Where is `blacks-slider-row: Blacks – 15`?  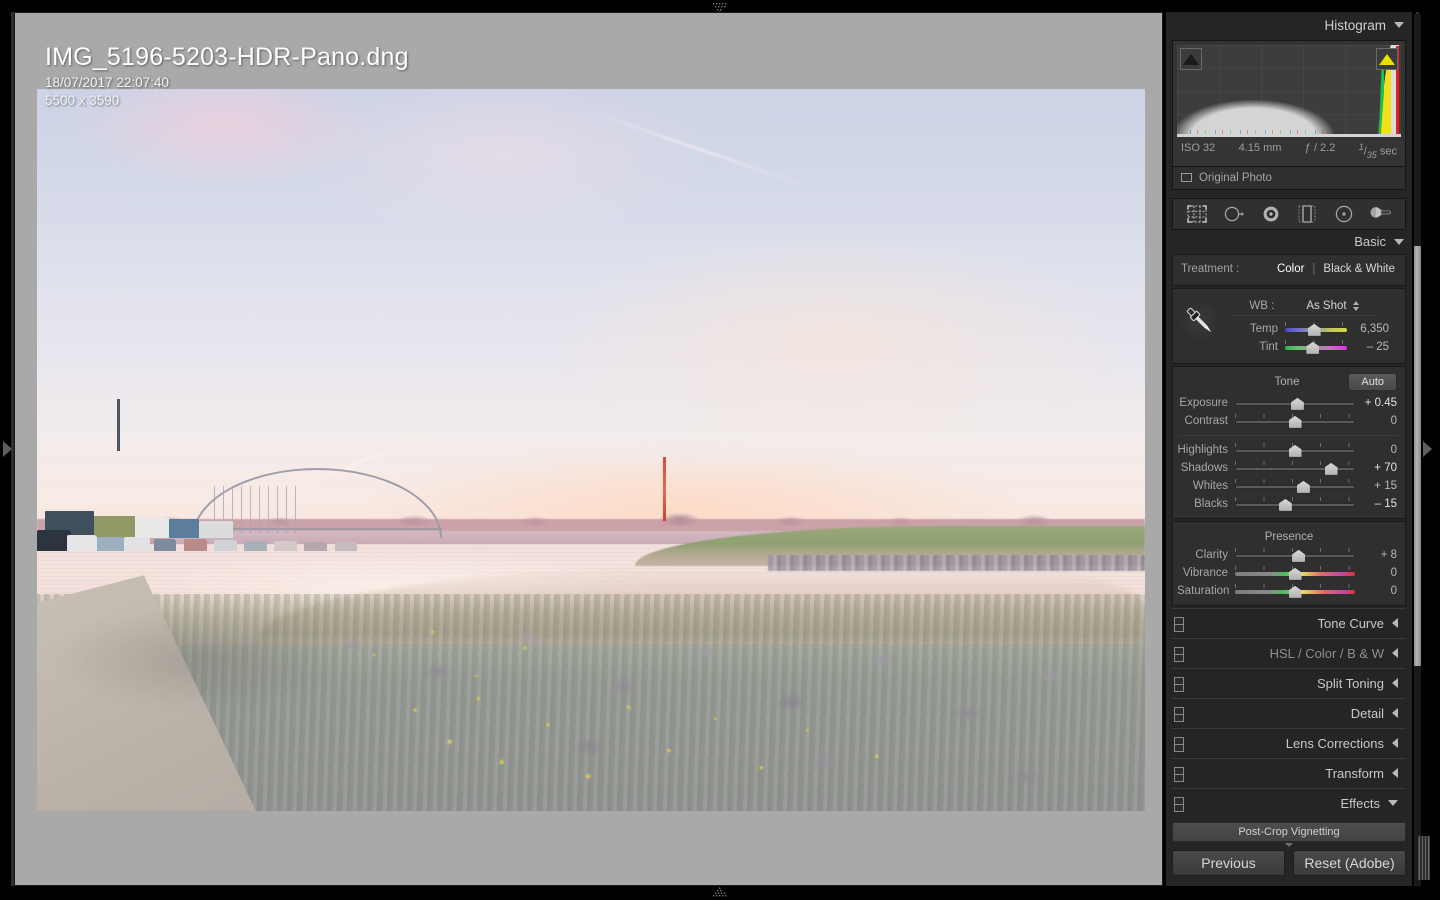 blacks-slider-row: Blacks – 15 is located at coordinates (1289, 504).